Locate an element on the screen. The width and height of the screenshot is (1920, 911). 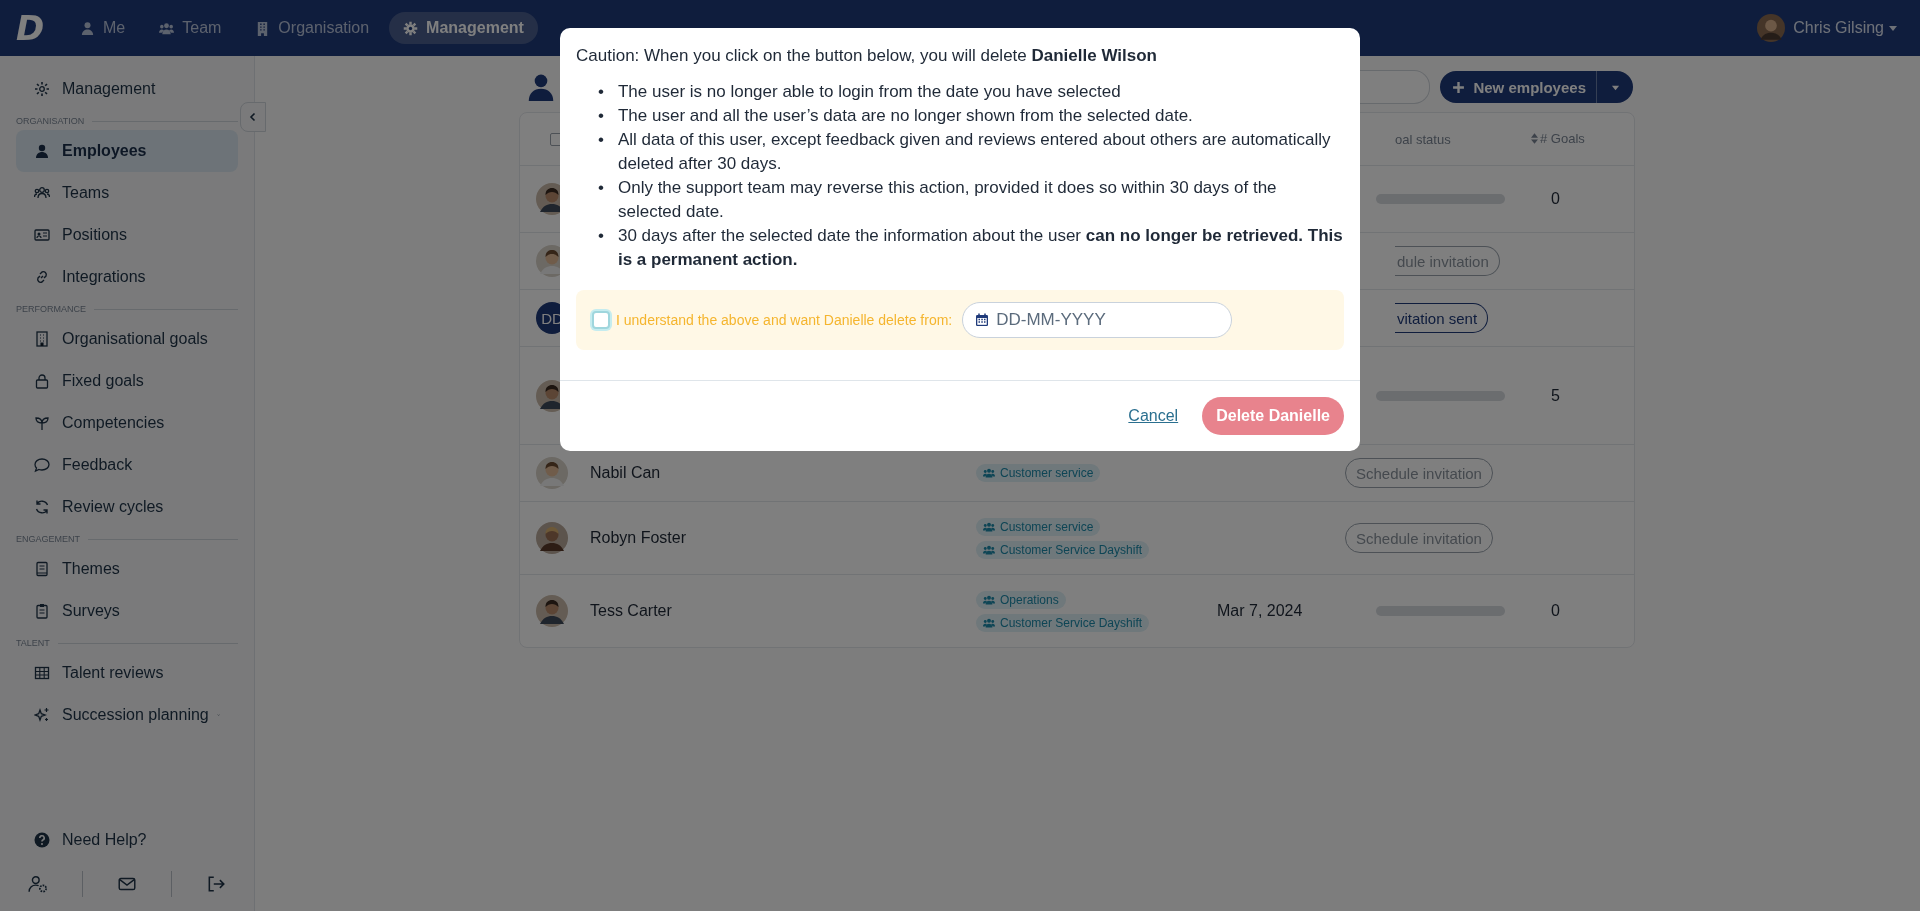
nav-tab: Team is located at coordinates (190, 28).